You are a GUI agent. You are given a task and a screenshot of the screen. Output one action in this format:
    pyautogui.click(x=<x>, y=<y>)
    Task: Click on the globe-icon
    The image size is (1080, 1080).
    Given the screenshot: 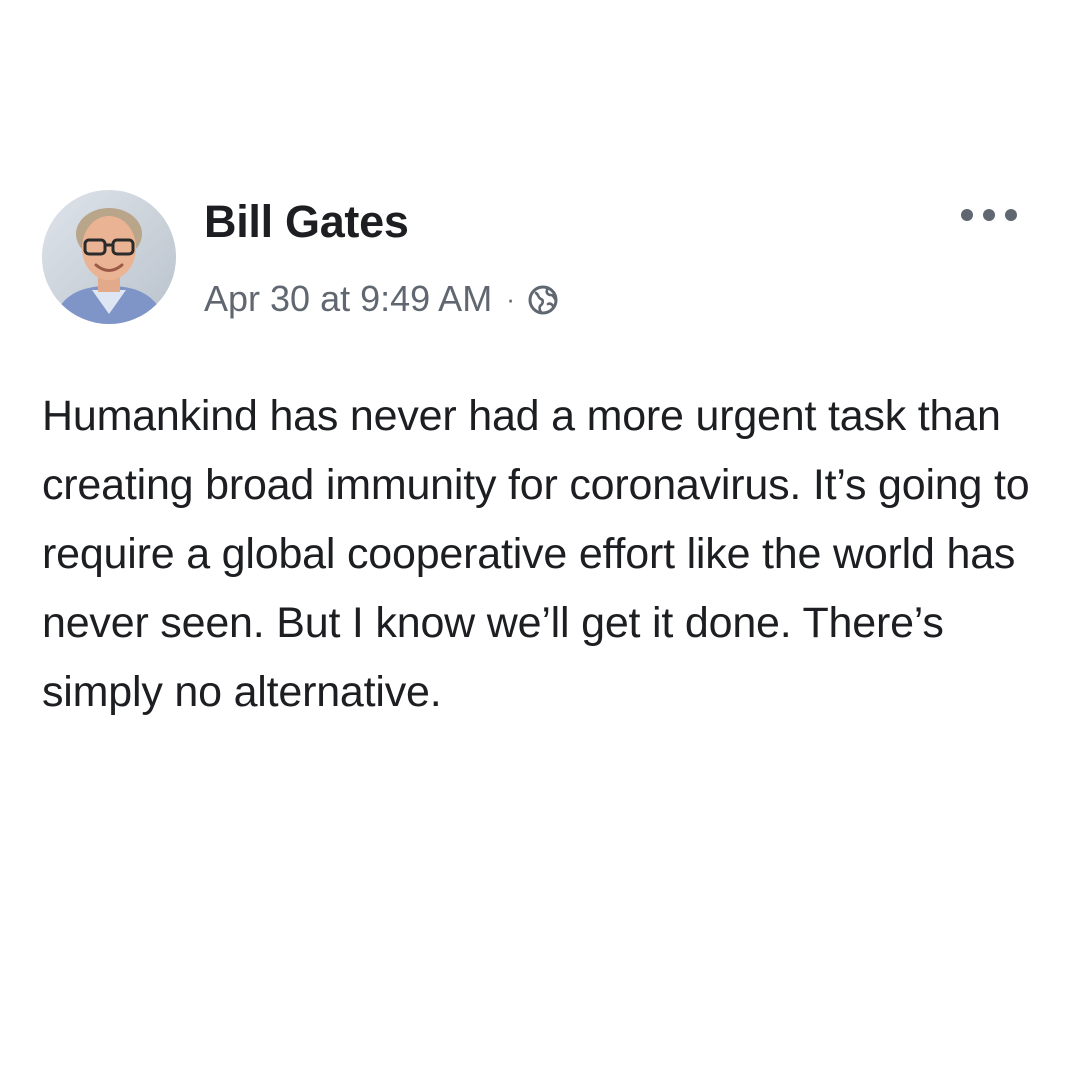 What is the action you would take?
    pyautogui.click(x=543, y=299)
    